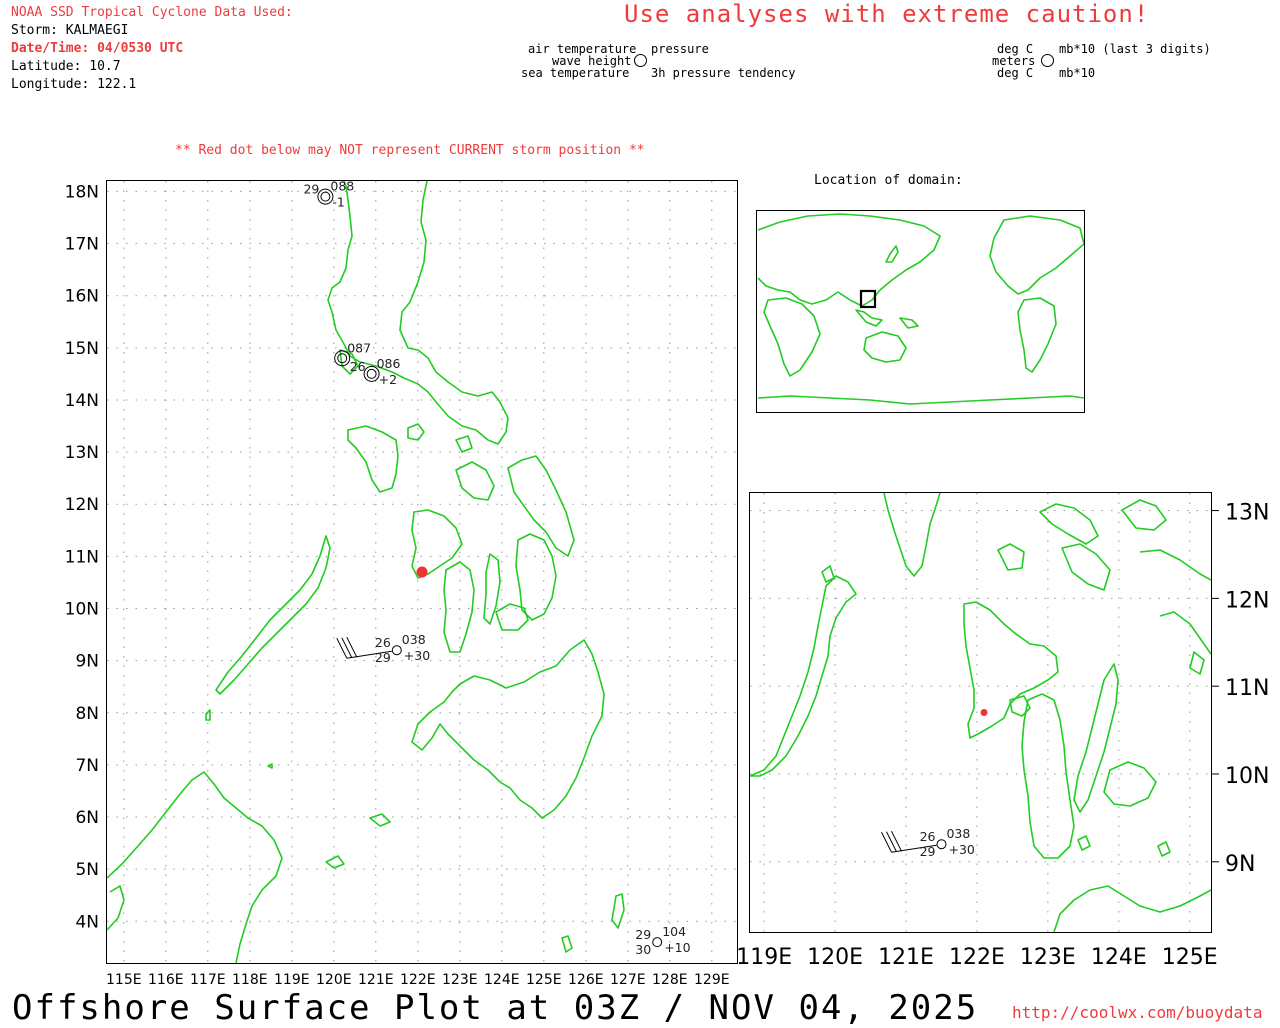 Image resolution: width=1280 pixels, height=1028 pixels. I want to click on lat-tick-label: 6N, so click(87, 818).